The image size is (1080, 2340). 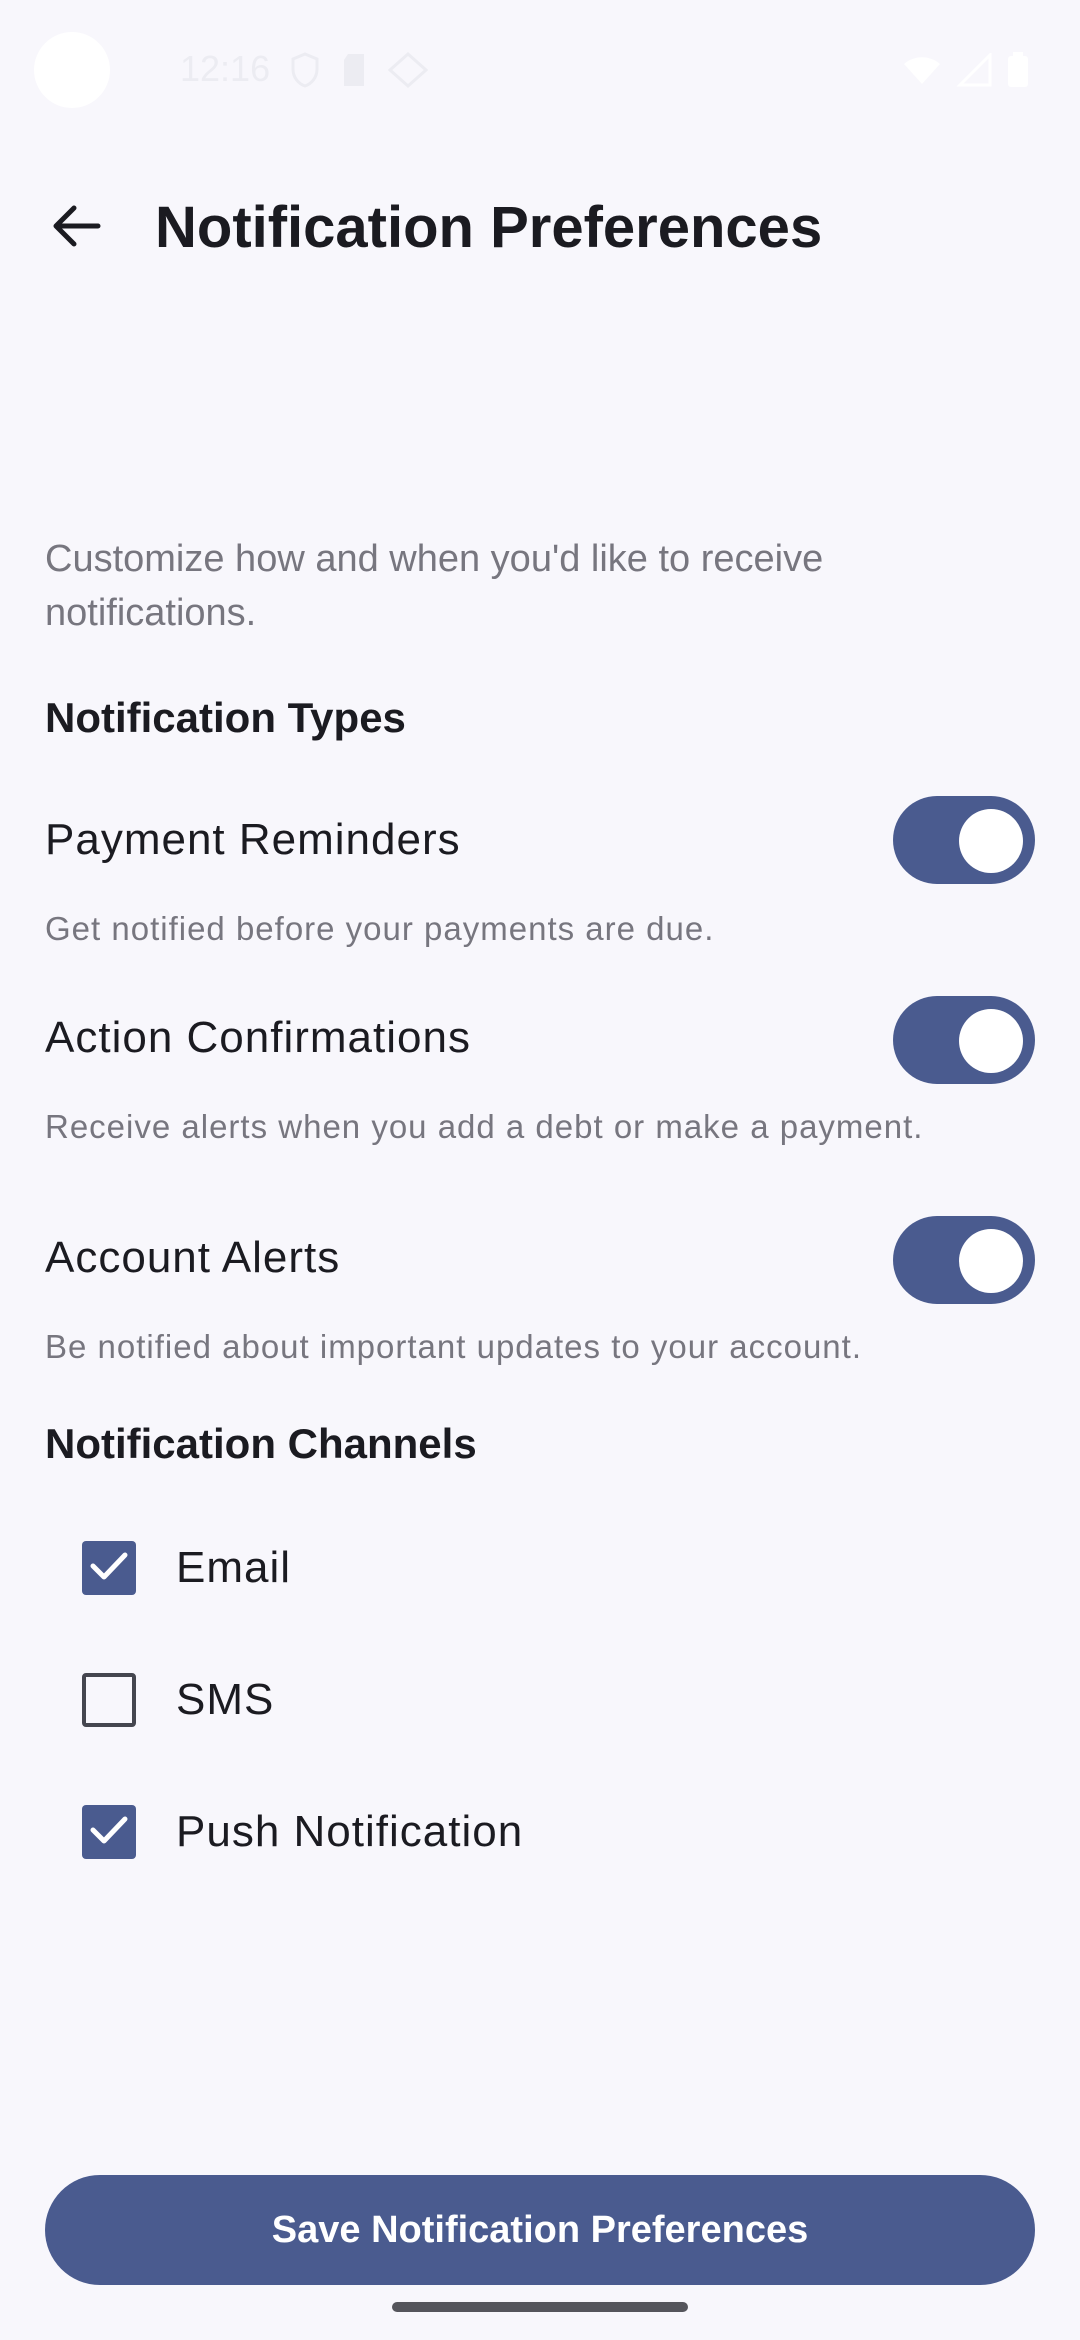 I want to click on top-app-bar: Notification Preferences, so click(x=540, y=225).